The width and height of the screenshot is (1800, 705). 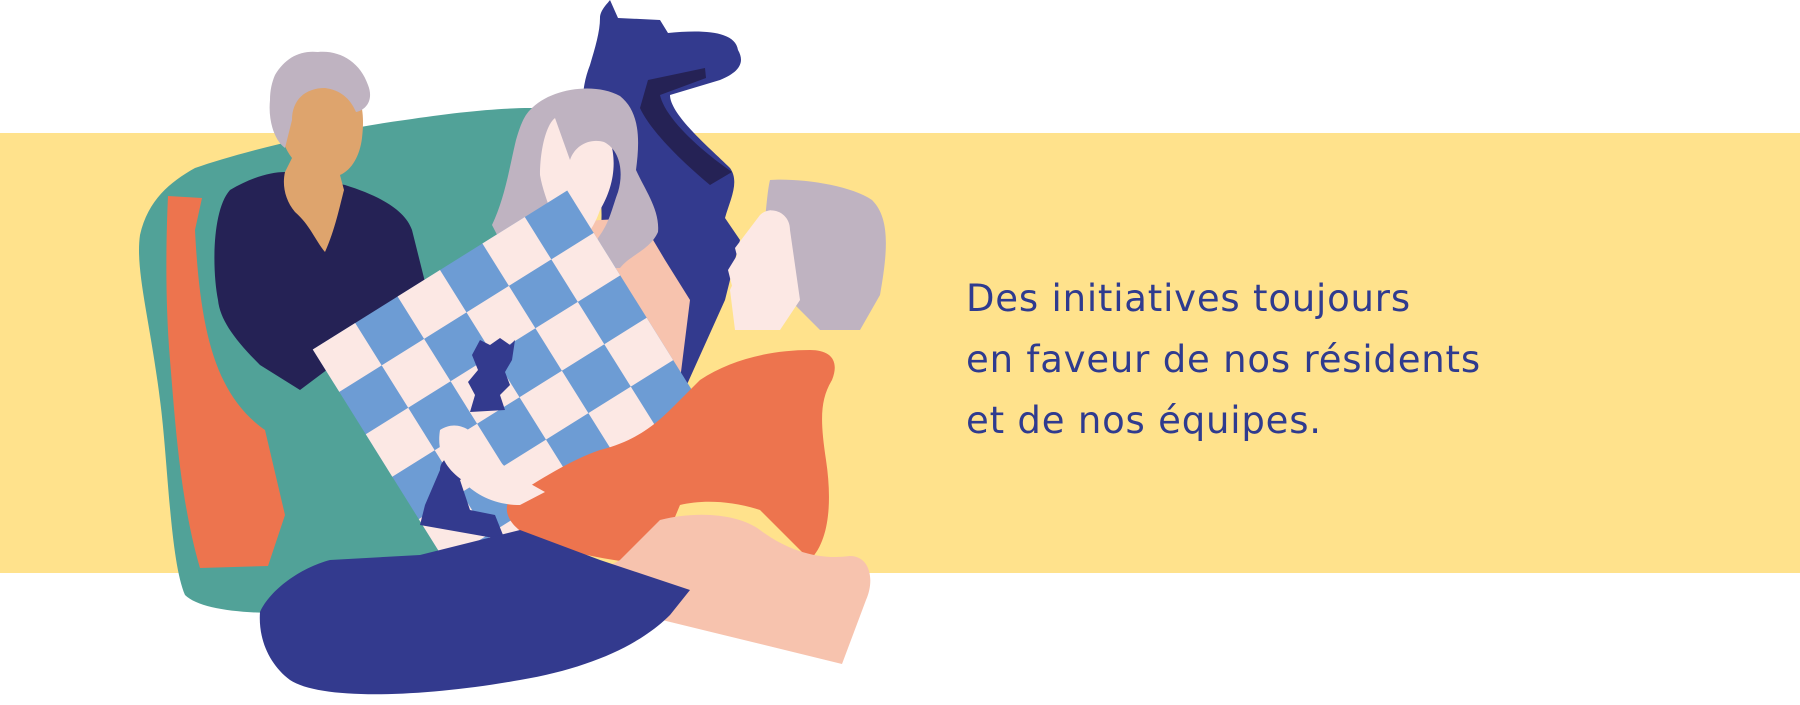 I want to click on tagline-line-3: et de nos équipes., so click(x=1144, y=420).